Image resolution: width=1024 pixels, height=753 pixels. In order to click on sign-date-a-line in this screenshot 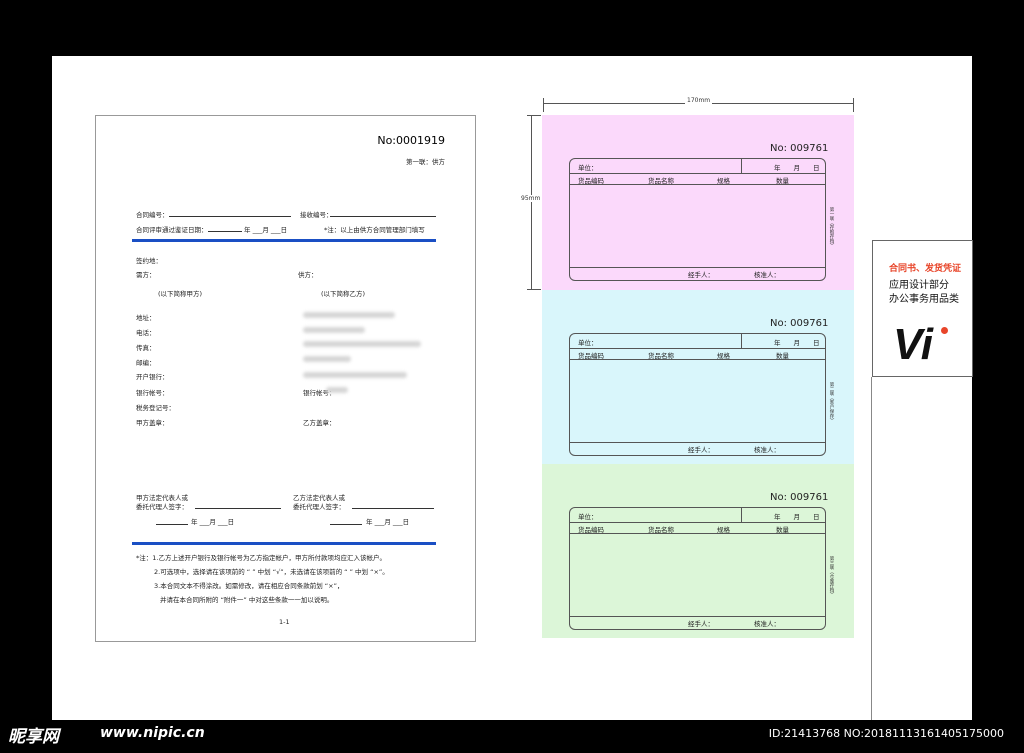, I will do `click(172, 524)`.